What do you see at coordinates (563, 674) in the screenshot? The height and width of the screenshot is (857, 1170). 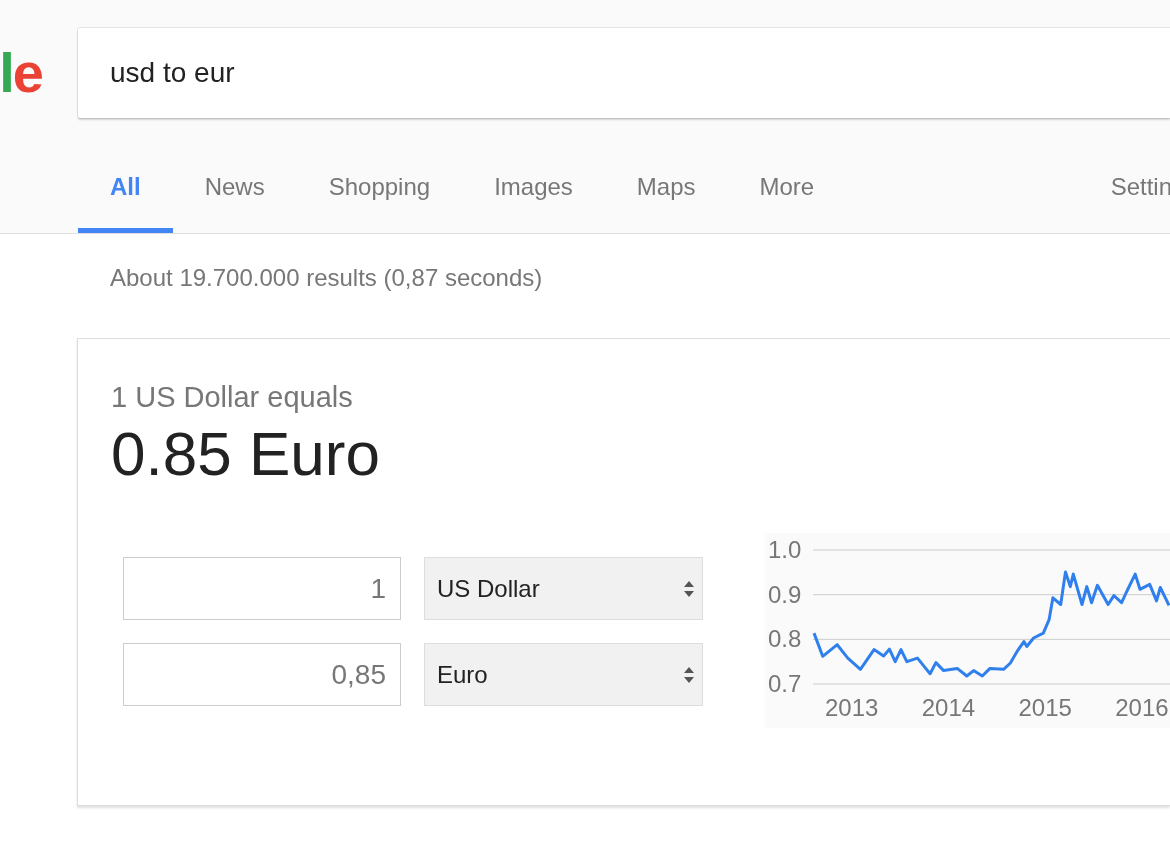 I see `currency-select: Euro` at bounding box center [563, 674].